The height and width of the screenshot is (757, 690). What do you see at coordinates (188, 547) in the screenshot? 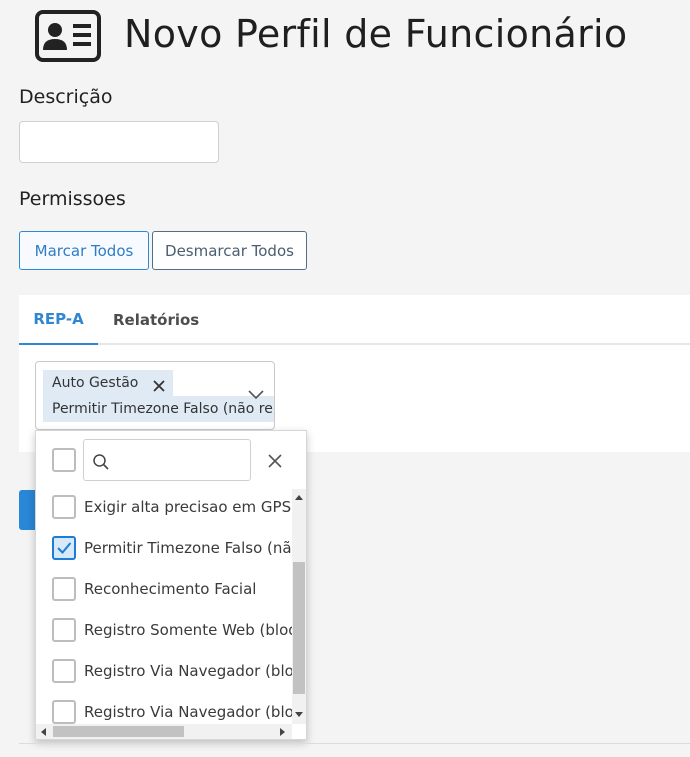
I see `option-label: Permitir Timezone Falso (não` at bounding box center [188, 547].